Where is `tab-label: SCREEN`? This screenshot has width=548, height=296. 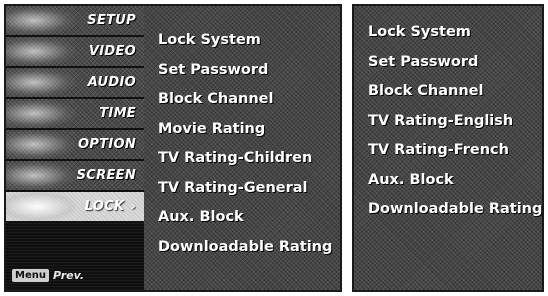 tab-label: SCREEN is located at coordinates (106, 175).